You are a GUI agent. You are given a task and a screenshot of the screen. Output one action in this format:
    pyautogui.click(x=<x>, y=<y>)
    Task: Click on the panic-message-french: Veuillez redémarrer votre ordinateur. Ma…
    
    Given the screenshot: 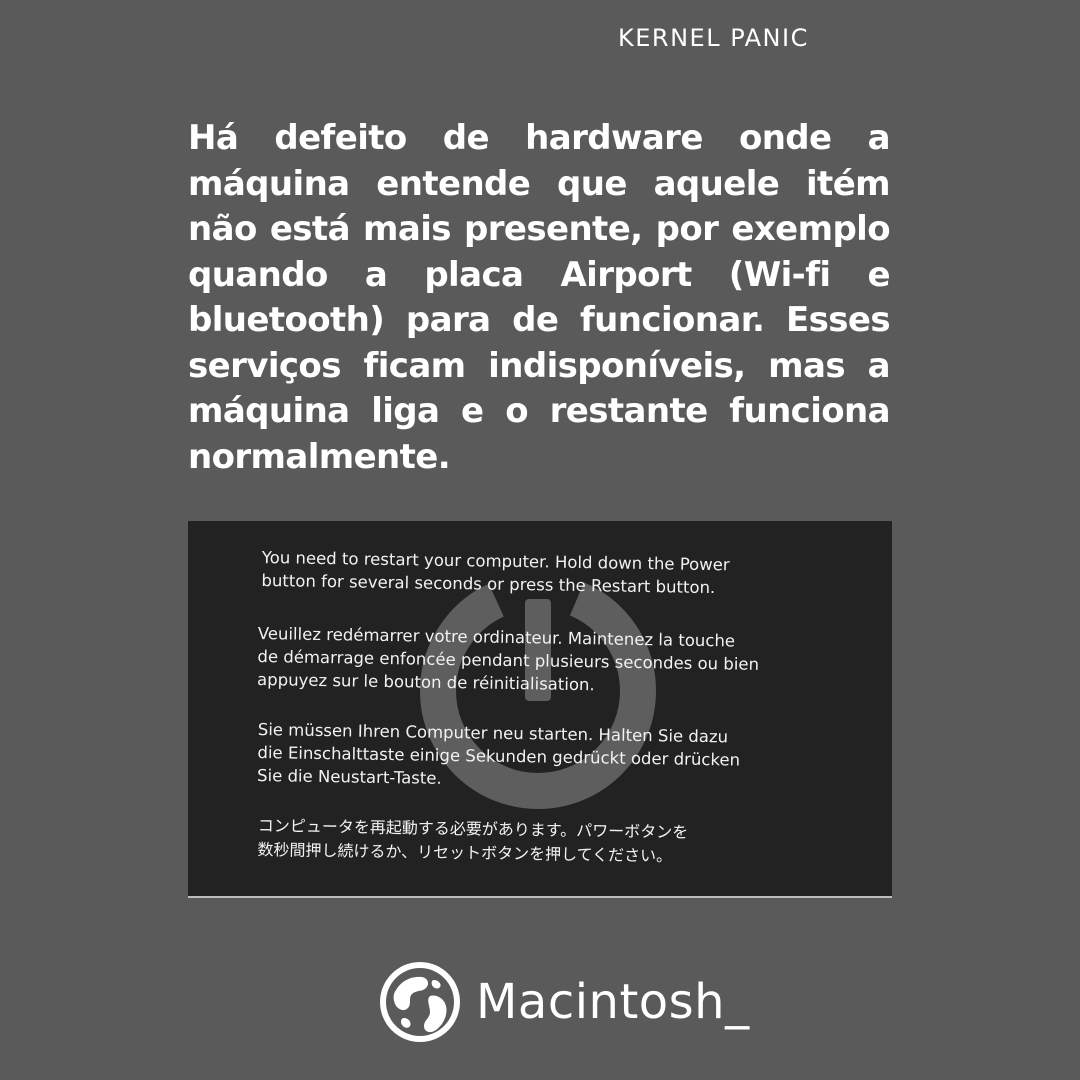 What is the action you would take?
    pyautogui.click(x=508, y=659)
    